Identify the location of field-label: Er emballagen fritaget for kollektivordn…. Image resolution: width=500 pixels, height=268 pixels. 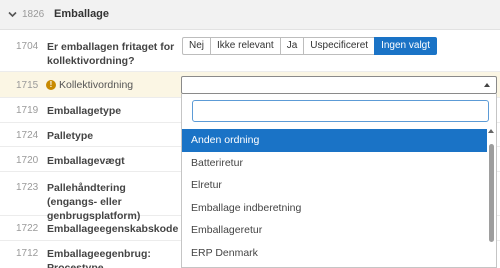
(111, 54).